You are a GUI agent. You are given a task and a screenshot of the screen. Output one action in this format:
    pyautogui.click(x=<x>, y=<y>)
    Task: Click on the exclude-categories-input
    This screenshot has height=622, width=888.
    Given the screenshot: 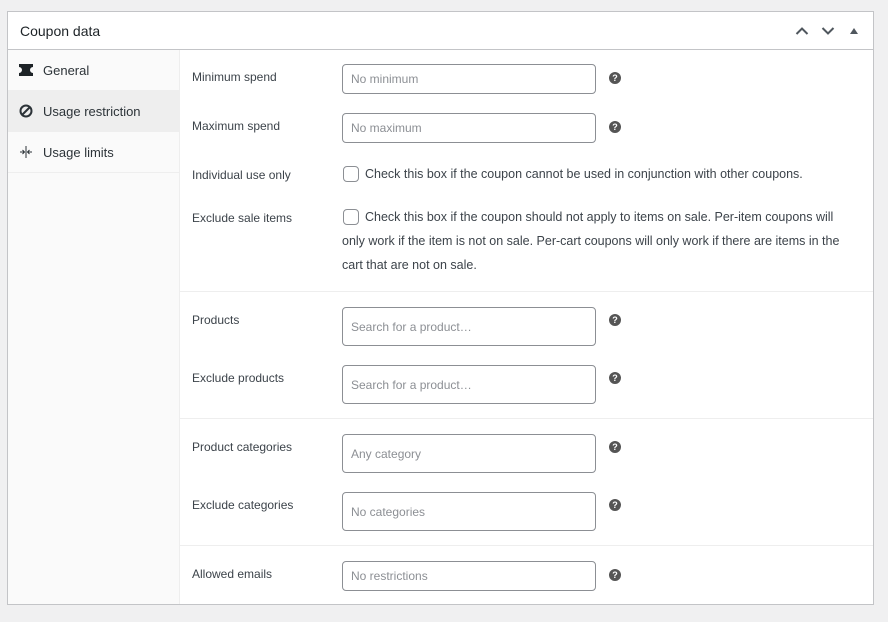 What is the action you would take?
    pyautogui.click(x=469, y=511)
    